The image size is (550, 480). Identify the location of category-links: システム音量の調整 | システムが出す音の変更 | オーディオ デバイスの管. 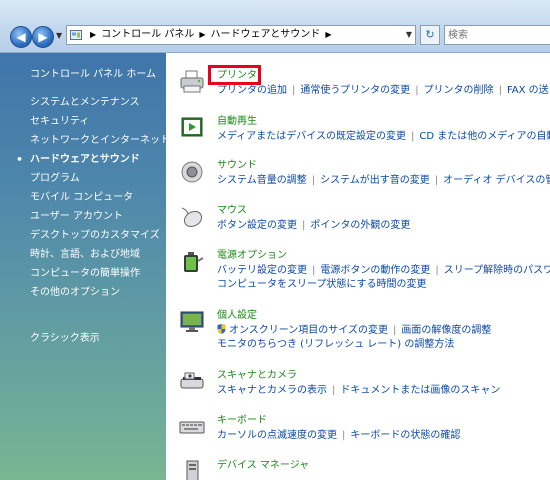
(383, 181).